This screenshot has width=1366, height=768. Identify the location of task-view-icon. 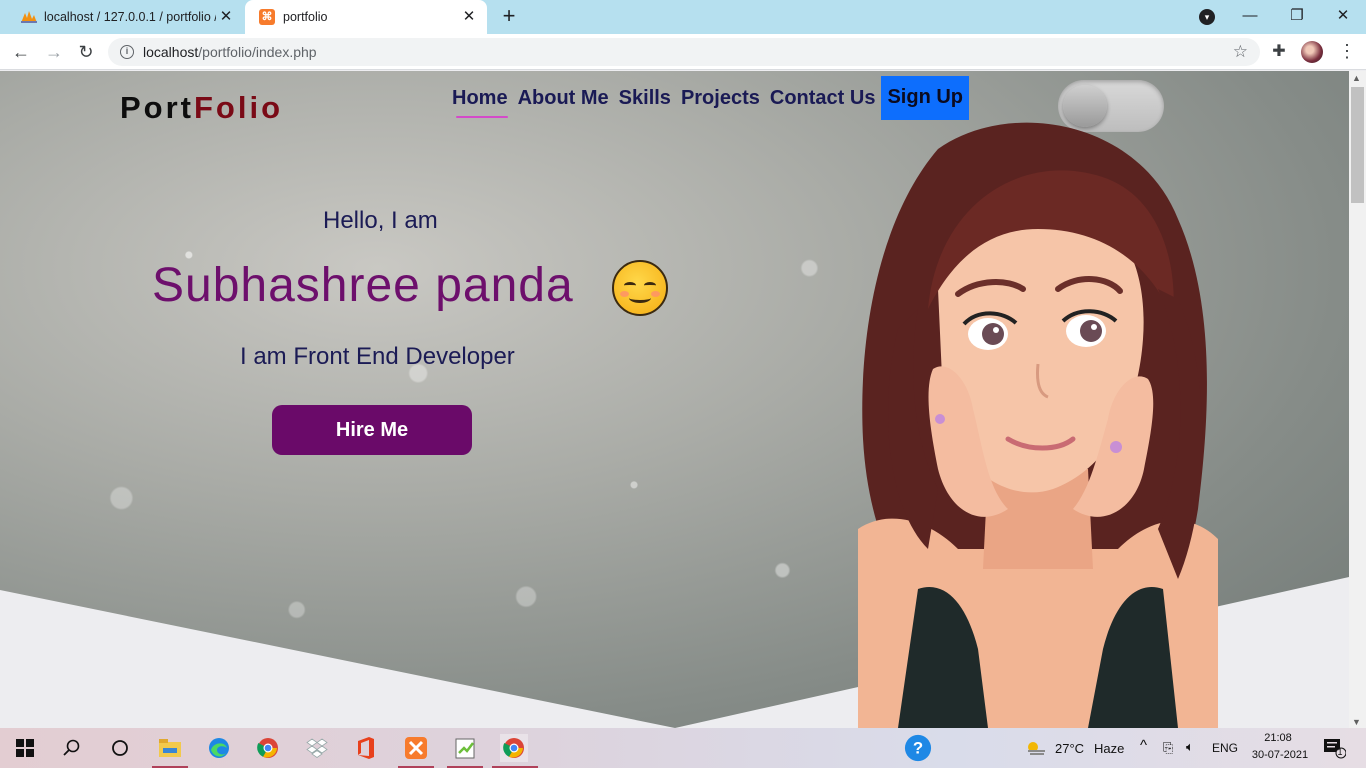
(120, 748).